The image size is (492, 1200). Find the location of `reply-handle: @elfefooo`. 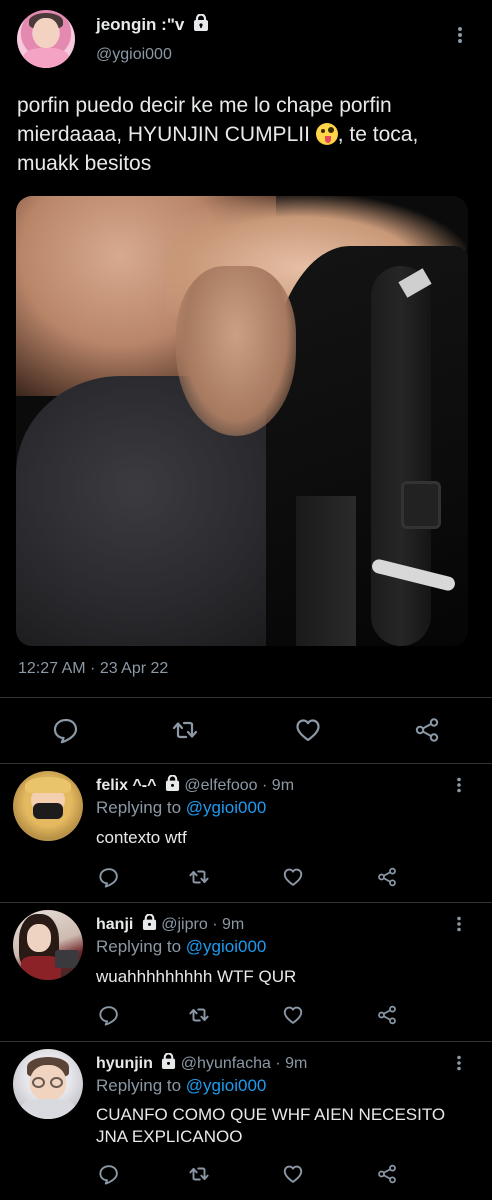

reply-handle: @elfefooo is located at coordinates (220, 785).